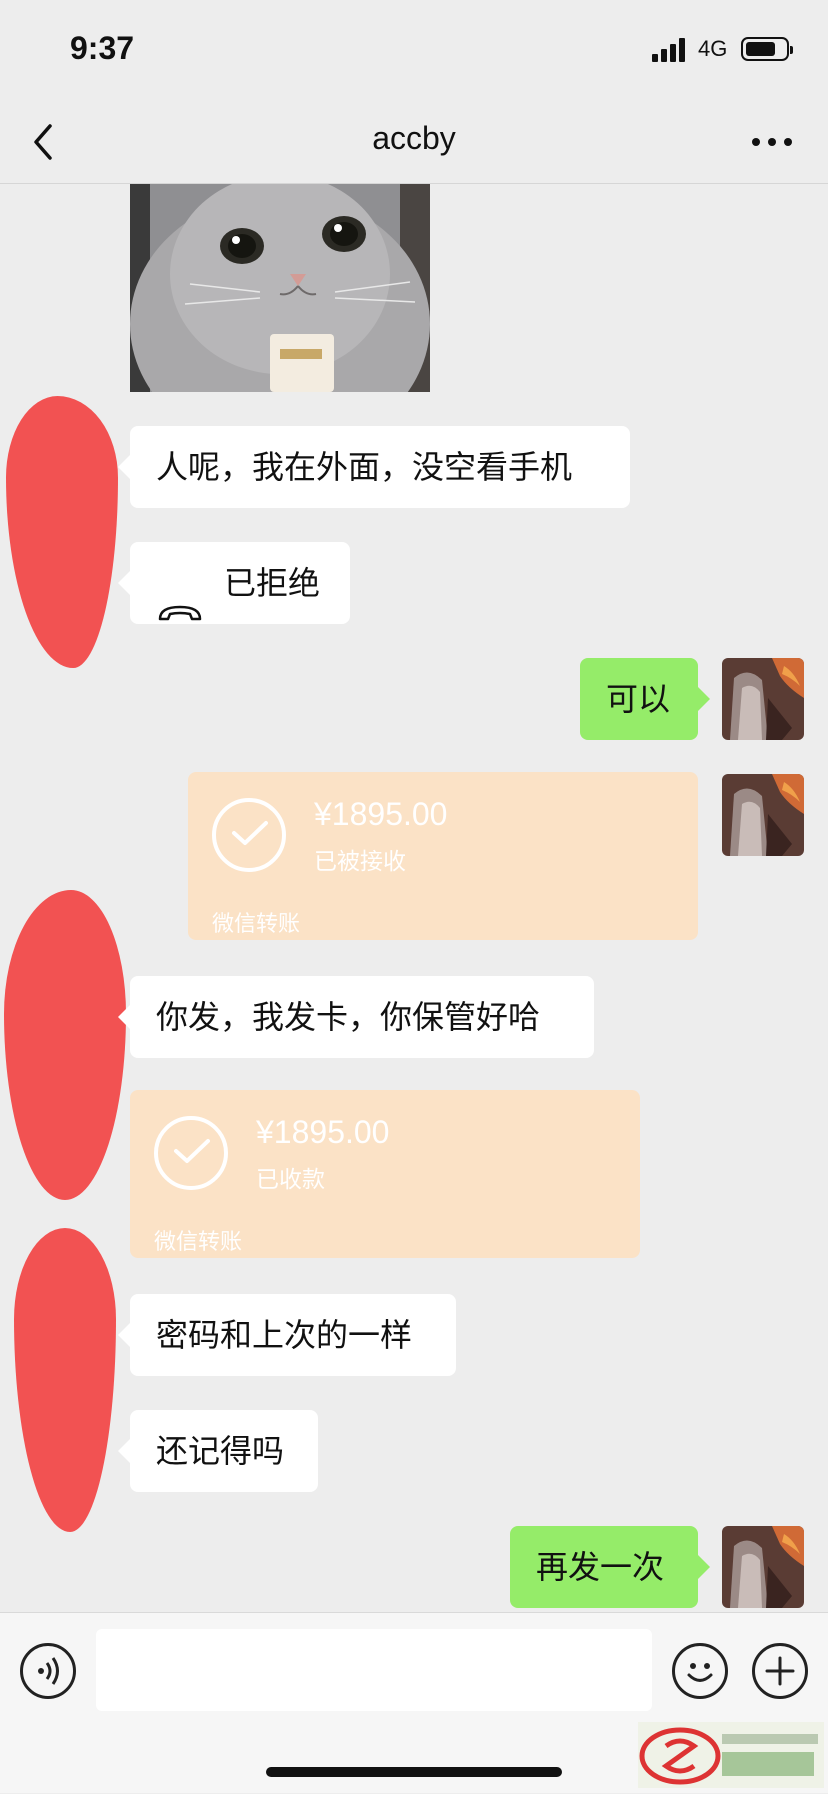 The height and width of the screenshot is (1794, 828). I want to click on transfer-card: ¥1895.00 已被接收 微信转账, so click(443, 856).